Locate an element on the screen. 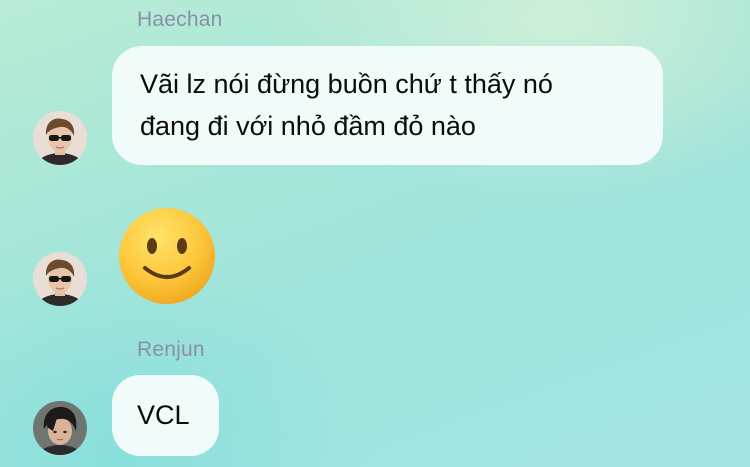 This screenshot has width=750, height=467. message-text-line: Vãi lz nói đừng buồn chứ t thấy nó is located at coordinates (346, 84).